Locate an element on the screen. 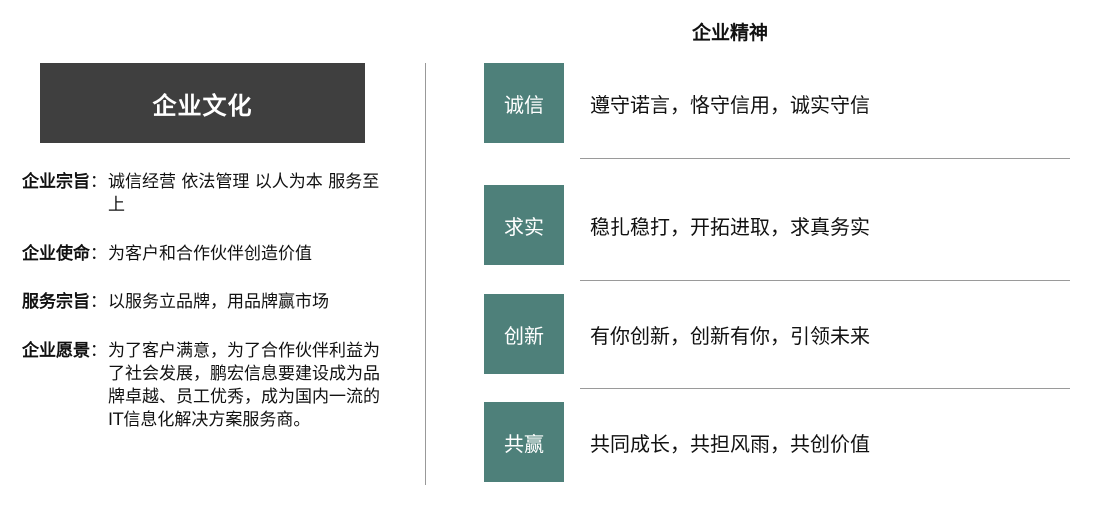 The image size is (1095, 509). spirit-title: 企业精神 is located at coordinates (729, 33).